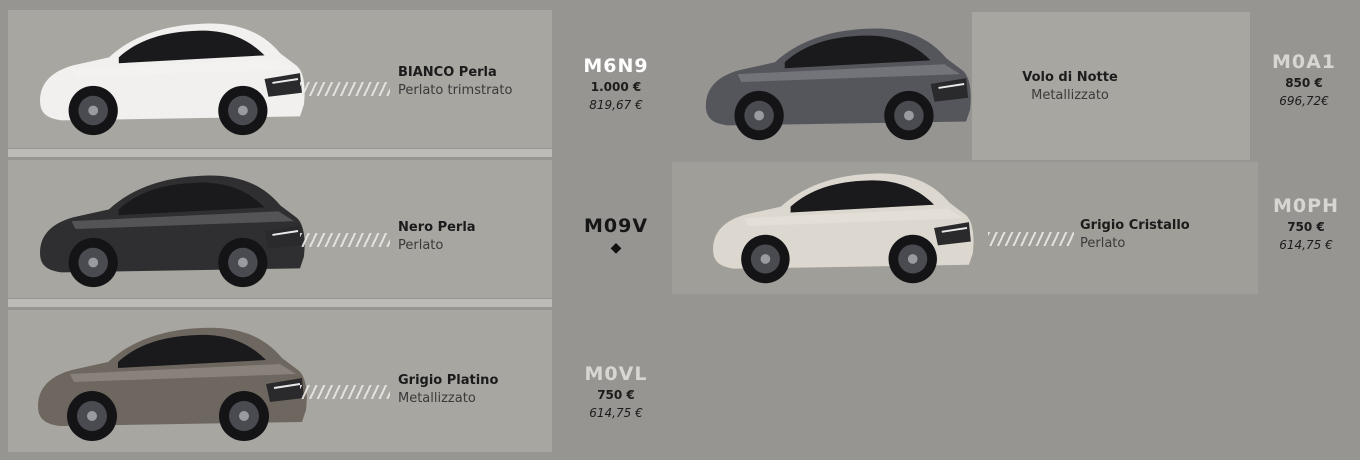 This screenshot has width=1360, height=460. What do you see at coordinates (841, 227) in the screenshot?
I see `car-image-grigio-cristallo` at bounding box center [841, 227].